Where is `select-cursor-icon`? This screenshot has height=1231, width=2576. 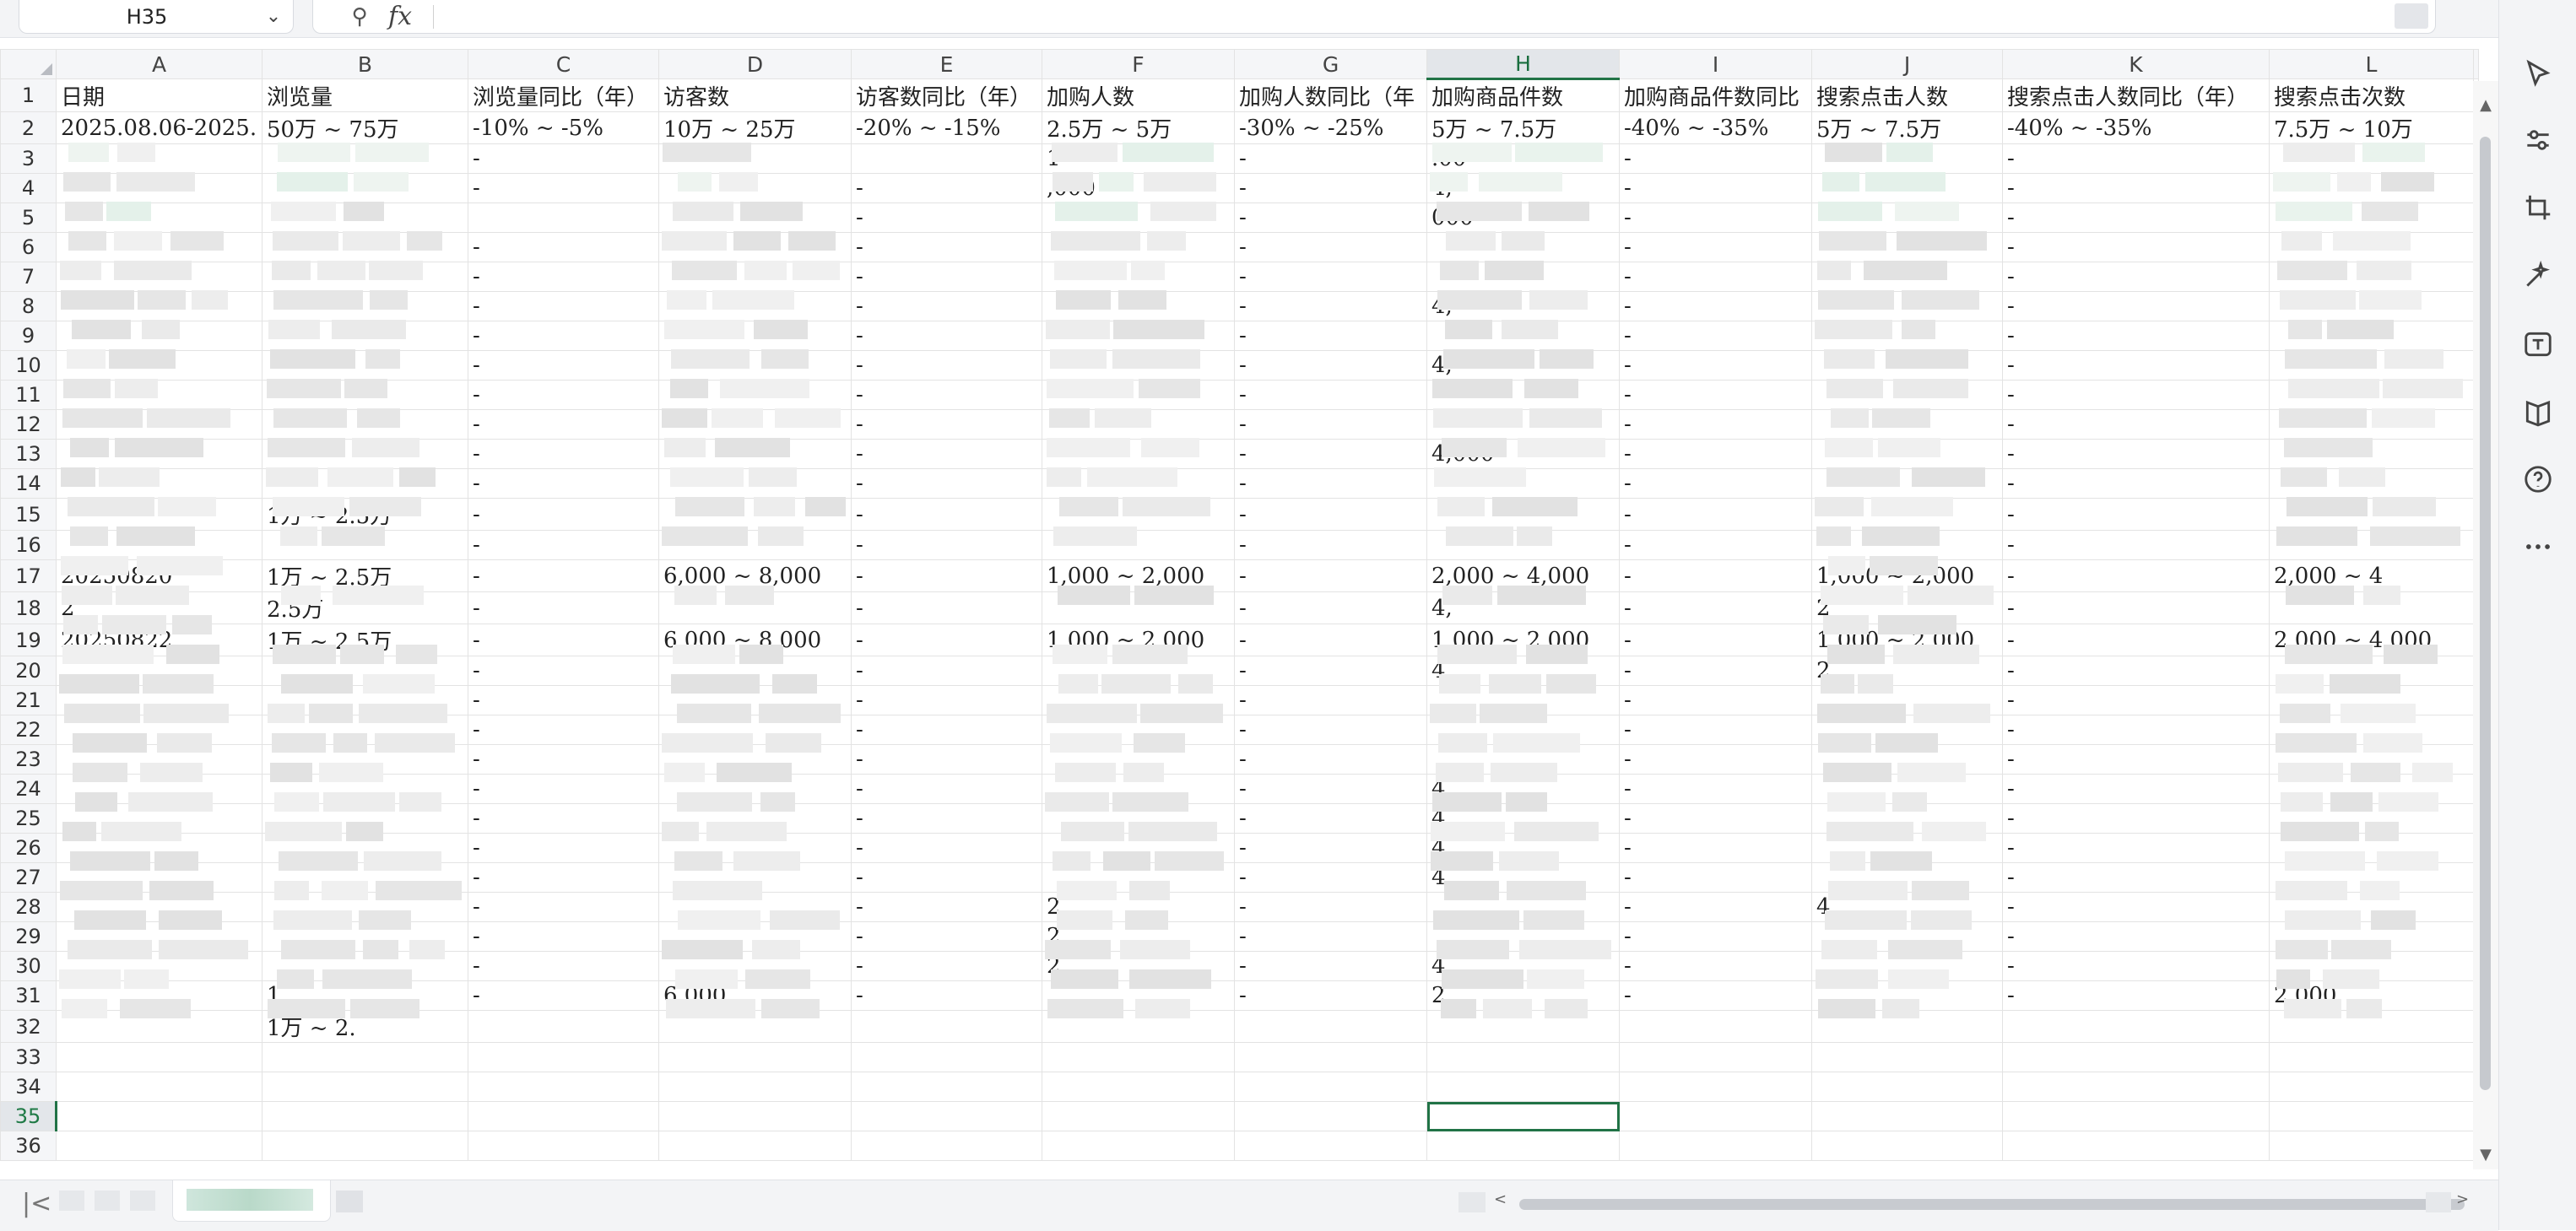
select-cursor-icon is located at coordinates (2537, 74).